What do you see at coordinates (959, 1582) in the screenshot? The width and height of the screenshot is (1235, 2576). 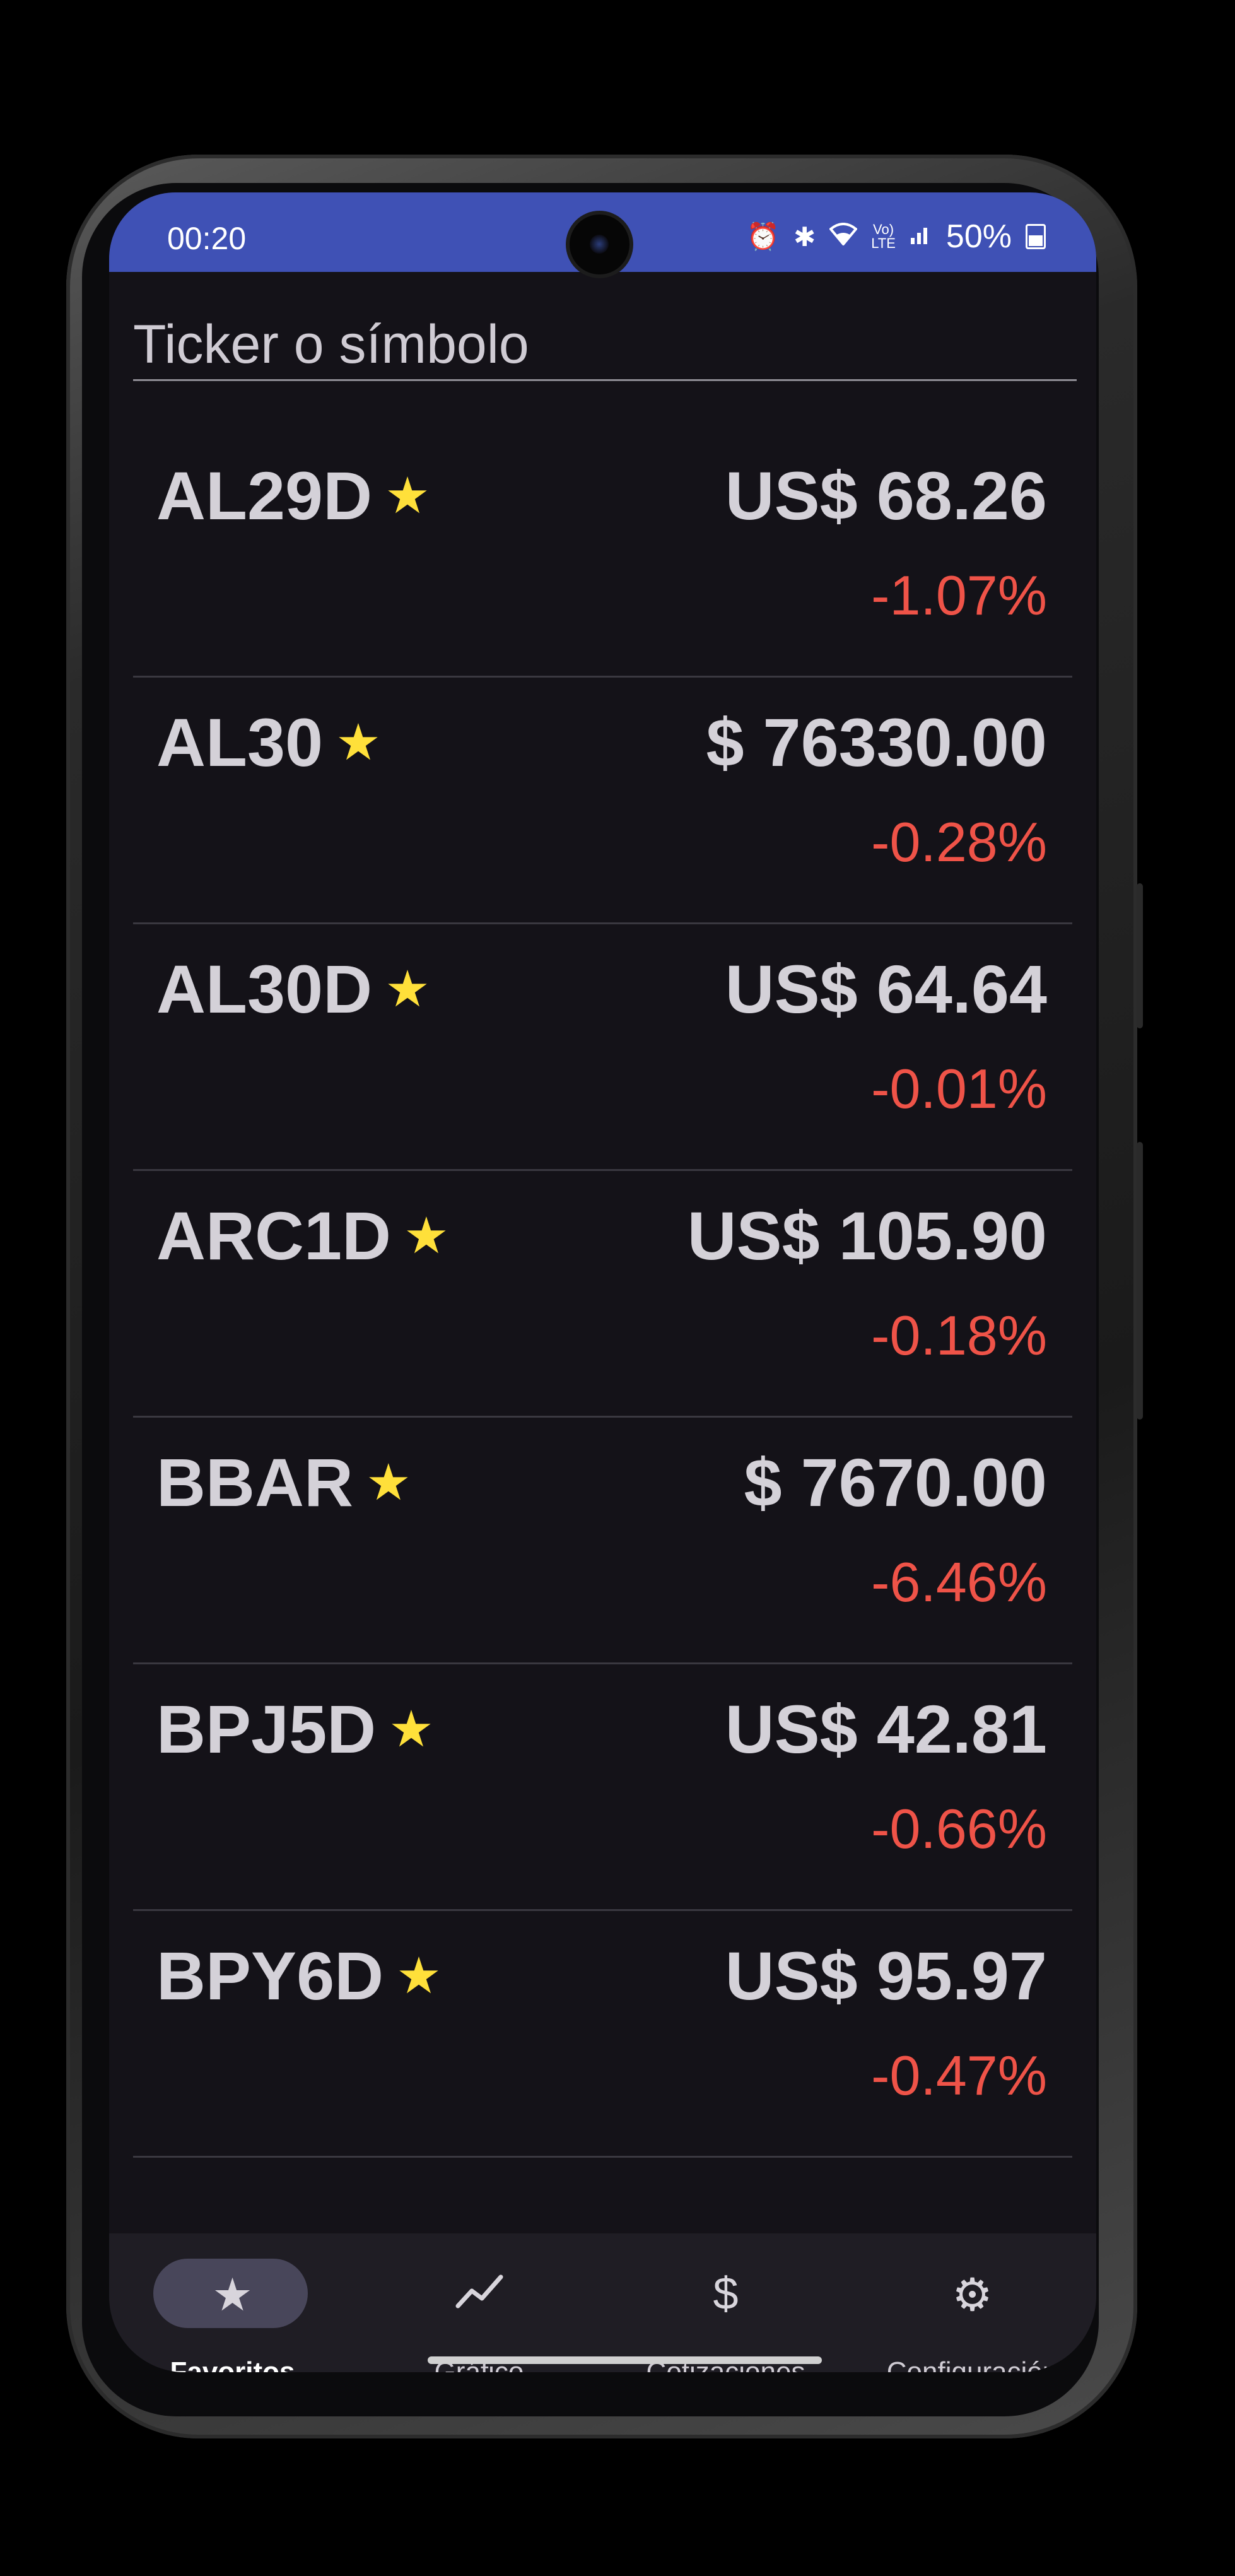 I see `ticker-change: -6.46%` at bounding box center [959, 1582].